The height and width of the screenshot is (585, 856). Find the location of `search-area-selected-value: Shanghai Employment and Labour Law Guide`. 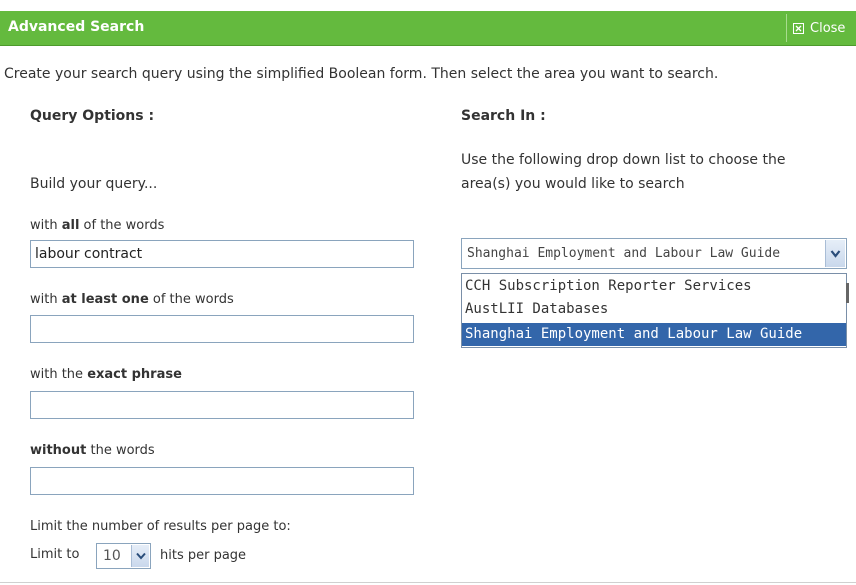

search-area-selected-value: Shanghai Employment and Labour Law Guide is located at coordinates (624, 253).